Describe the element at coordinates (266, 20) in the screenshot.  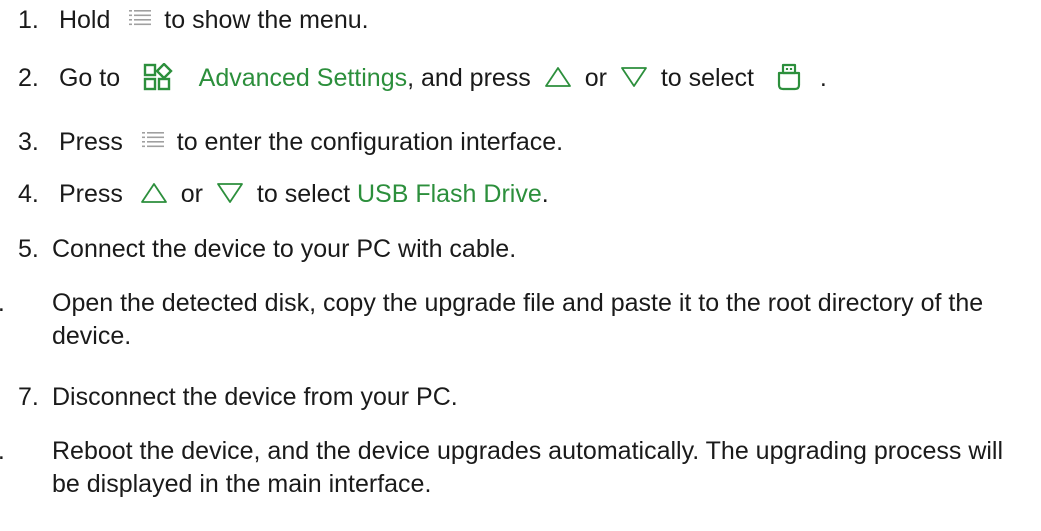
I see `step-text: to show the menu.` at that location.